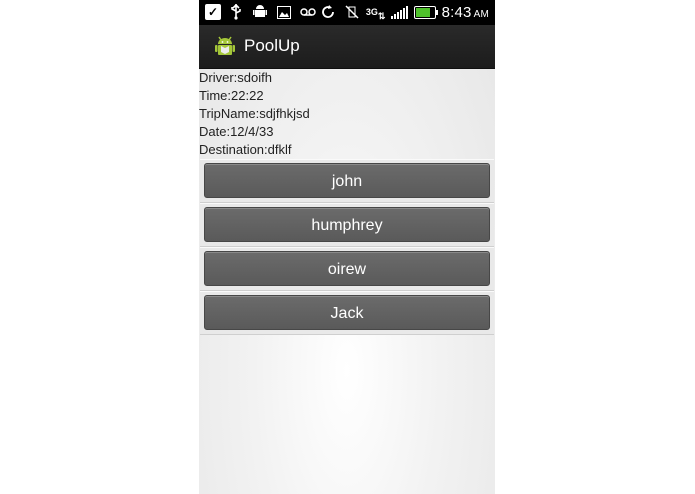  What do you see at coordinates (375, 13) in the screenshot?
I see `3g-data-icon: 3G ⇅` at bounding box center [375, 13].